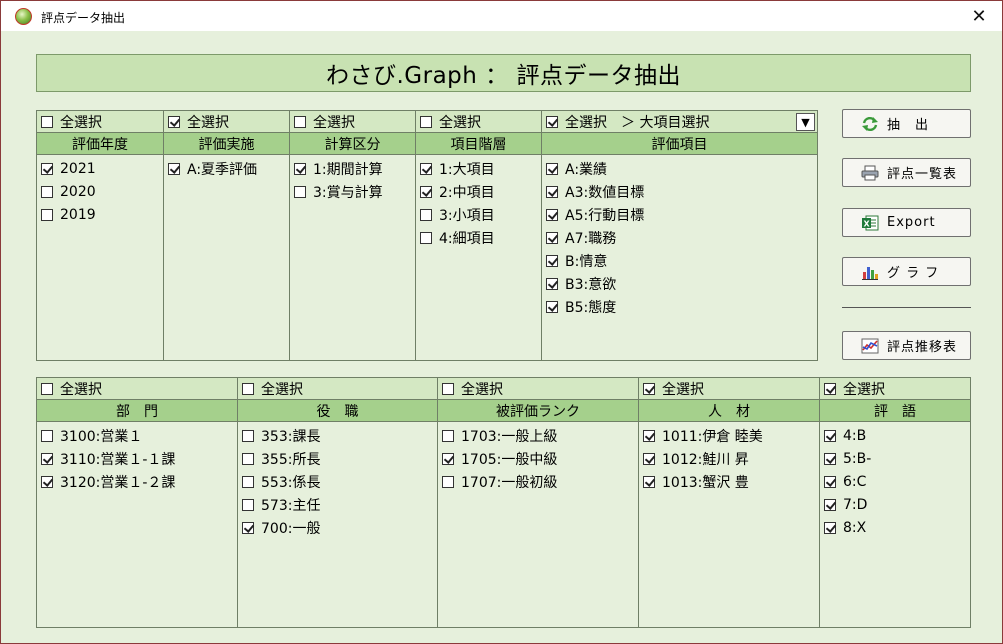  Describe the element at coordinates (538, 435) in the screenshot. I see `list-item: 1703:一般上級` at that location.